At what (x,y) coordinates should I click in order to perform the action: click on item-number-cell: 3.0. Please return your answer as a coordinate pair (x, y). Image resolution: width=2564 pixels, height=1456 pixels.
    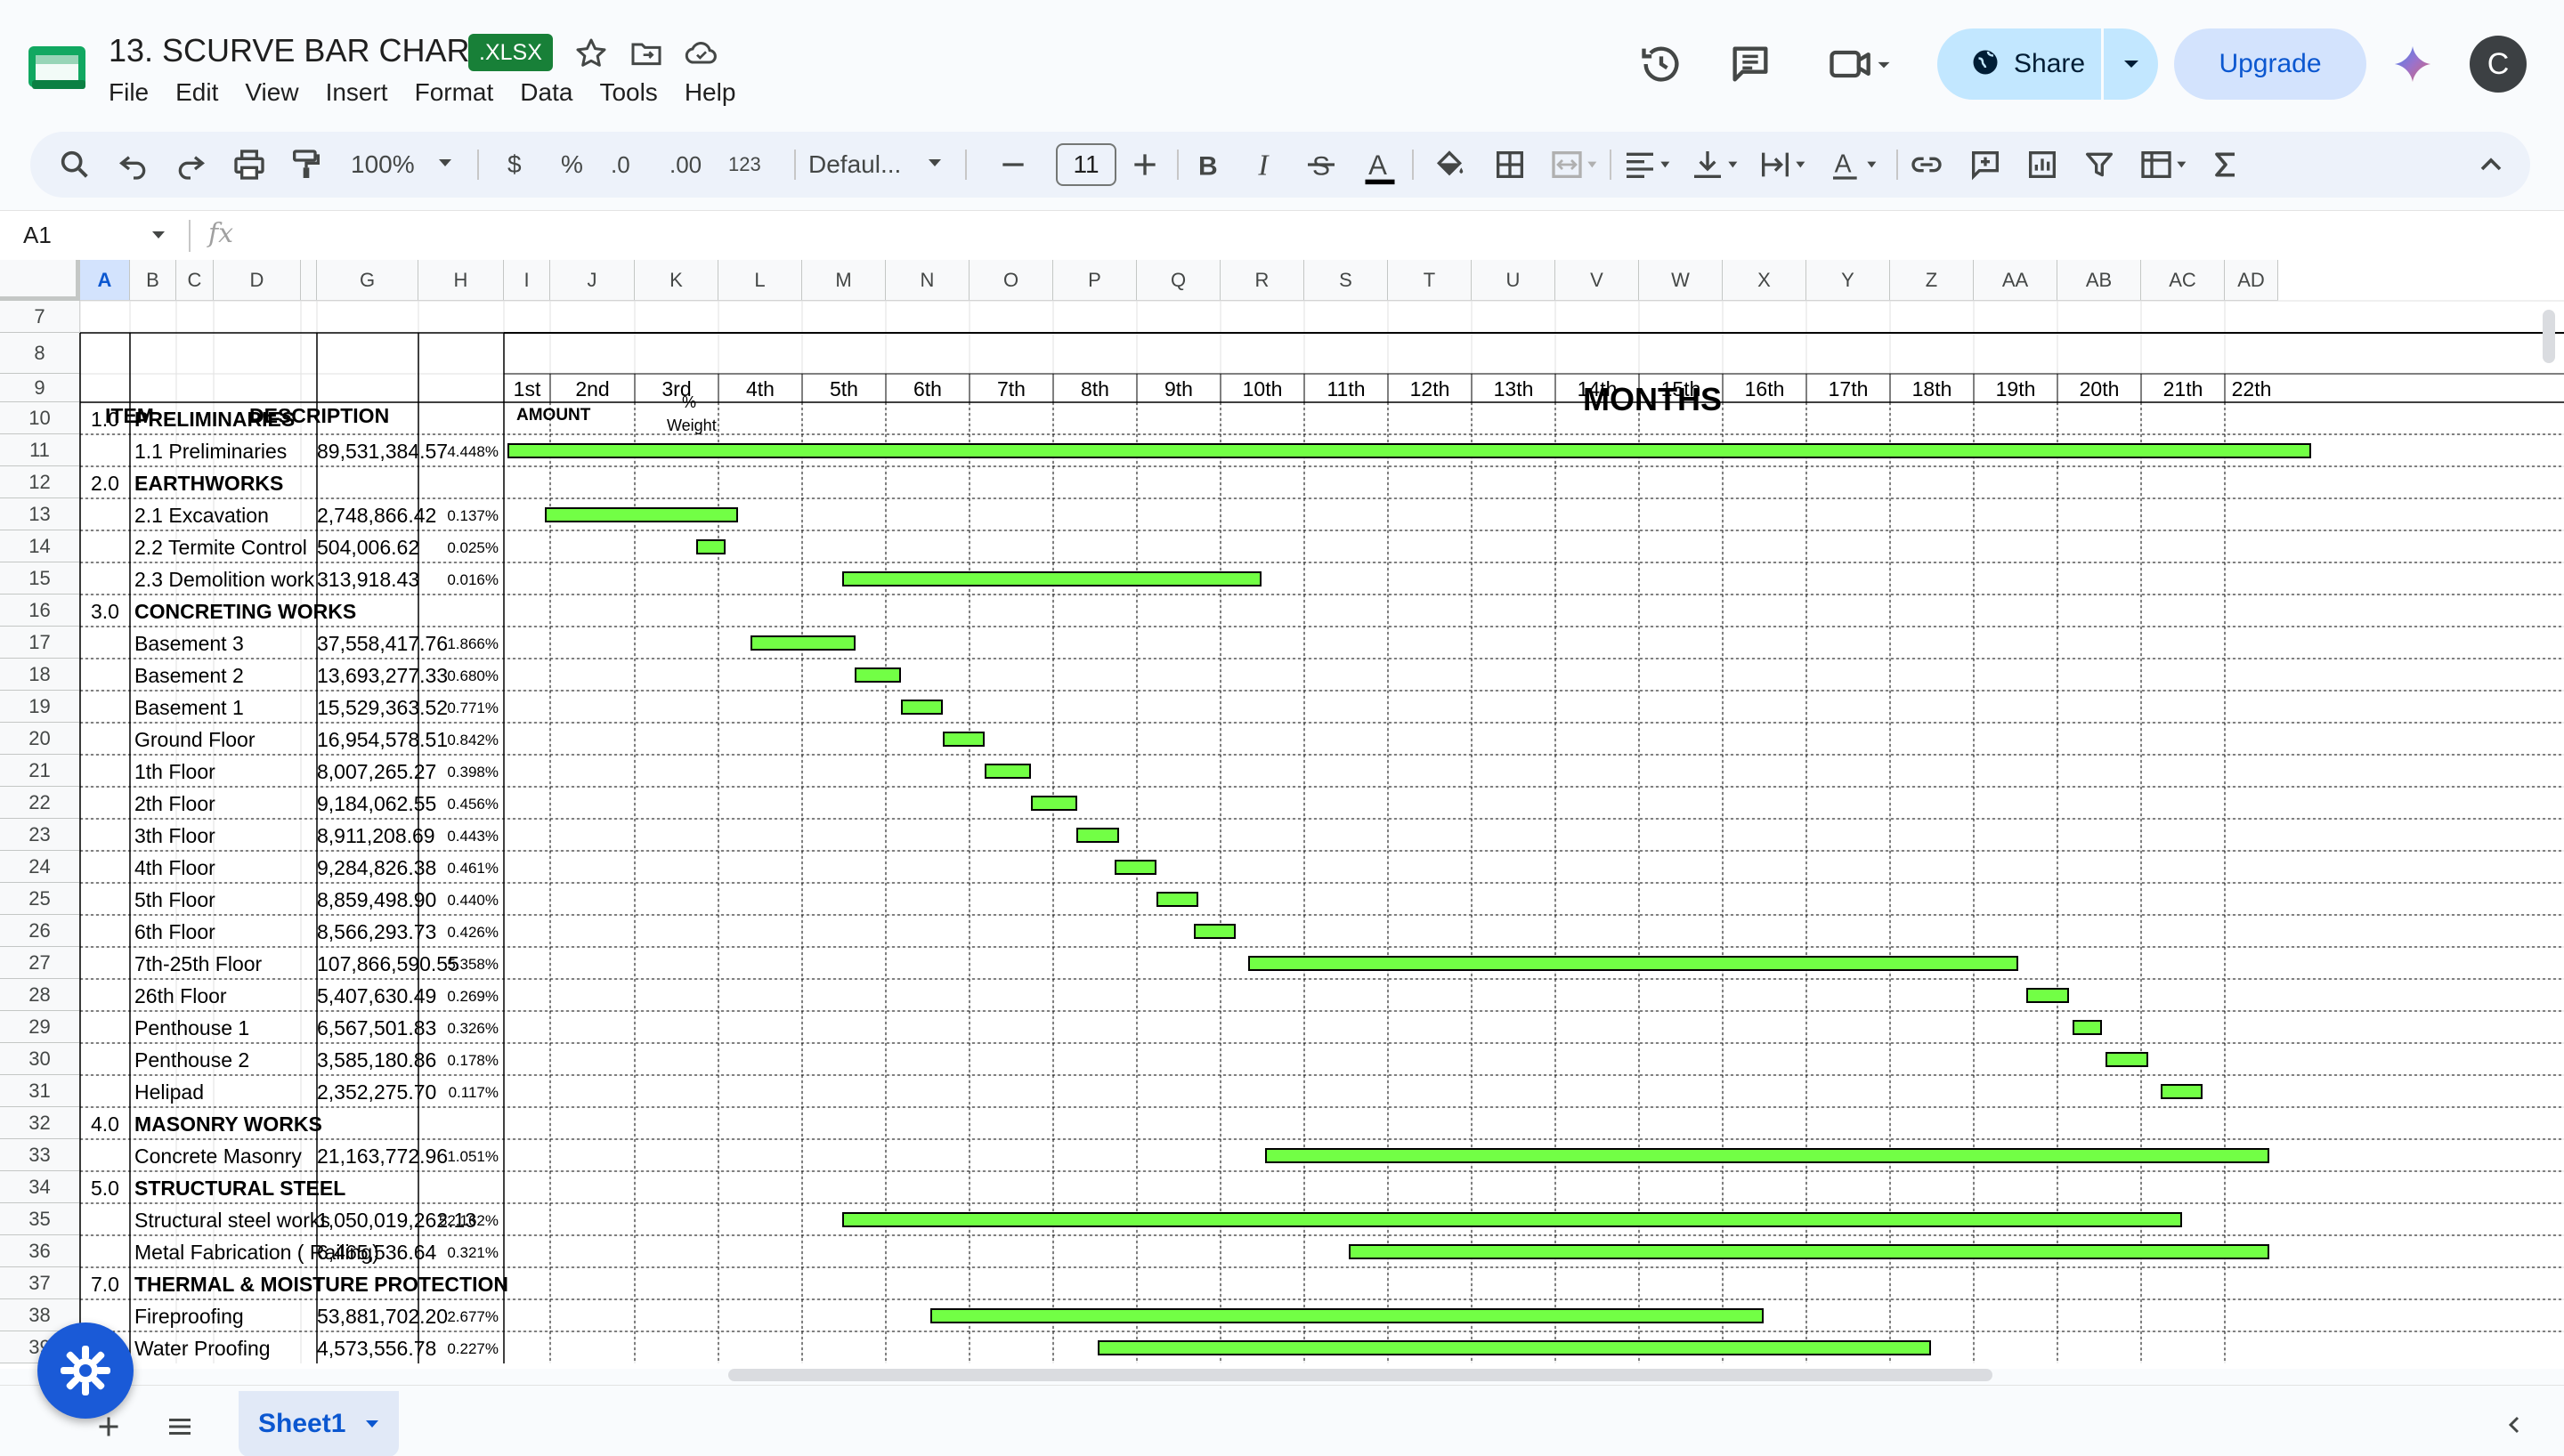
    Looking at the image, I should click on (105, 612).